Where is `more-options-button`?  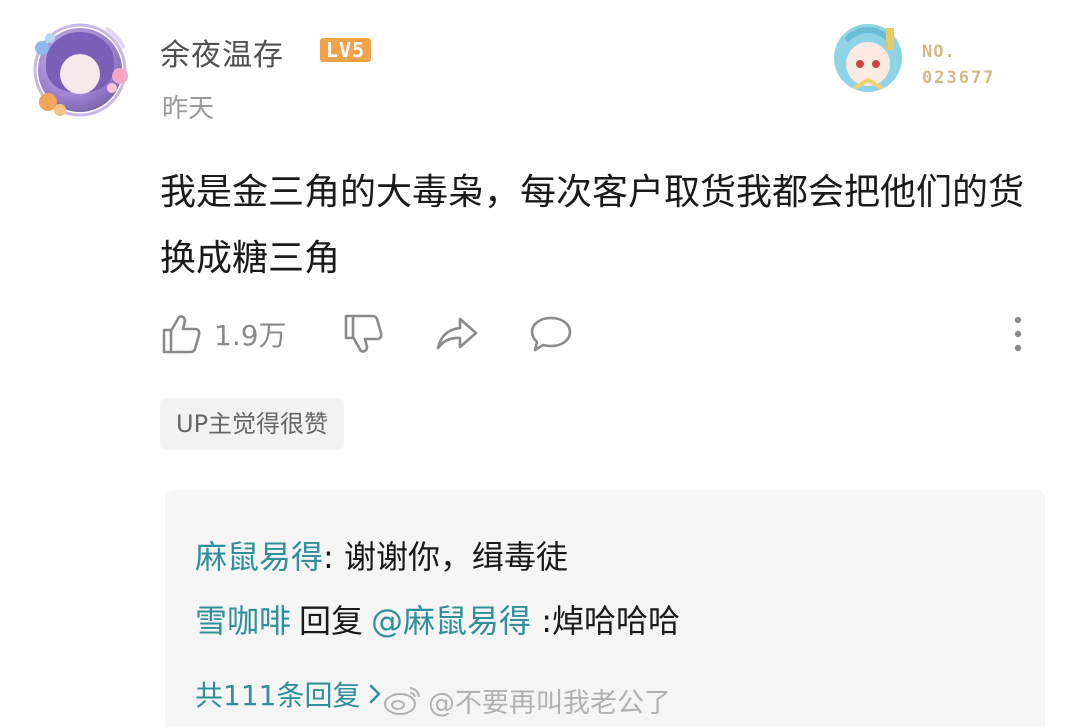 more-options-button is located at coordinates (1018, 334).